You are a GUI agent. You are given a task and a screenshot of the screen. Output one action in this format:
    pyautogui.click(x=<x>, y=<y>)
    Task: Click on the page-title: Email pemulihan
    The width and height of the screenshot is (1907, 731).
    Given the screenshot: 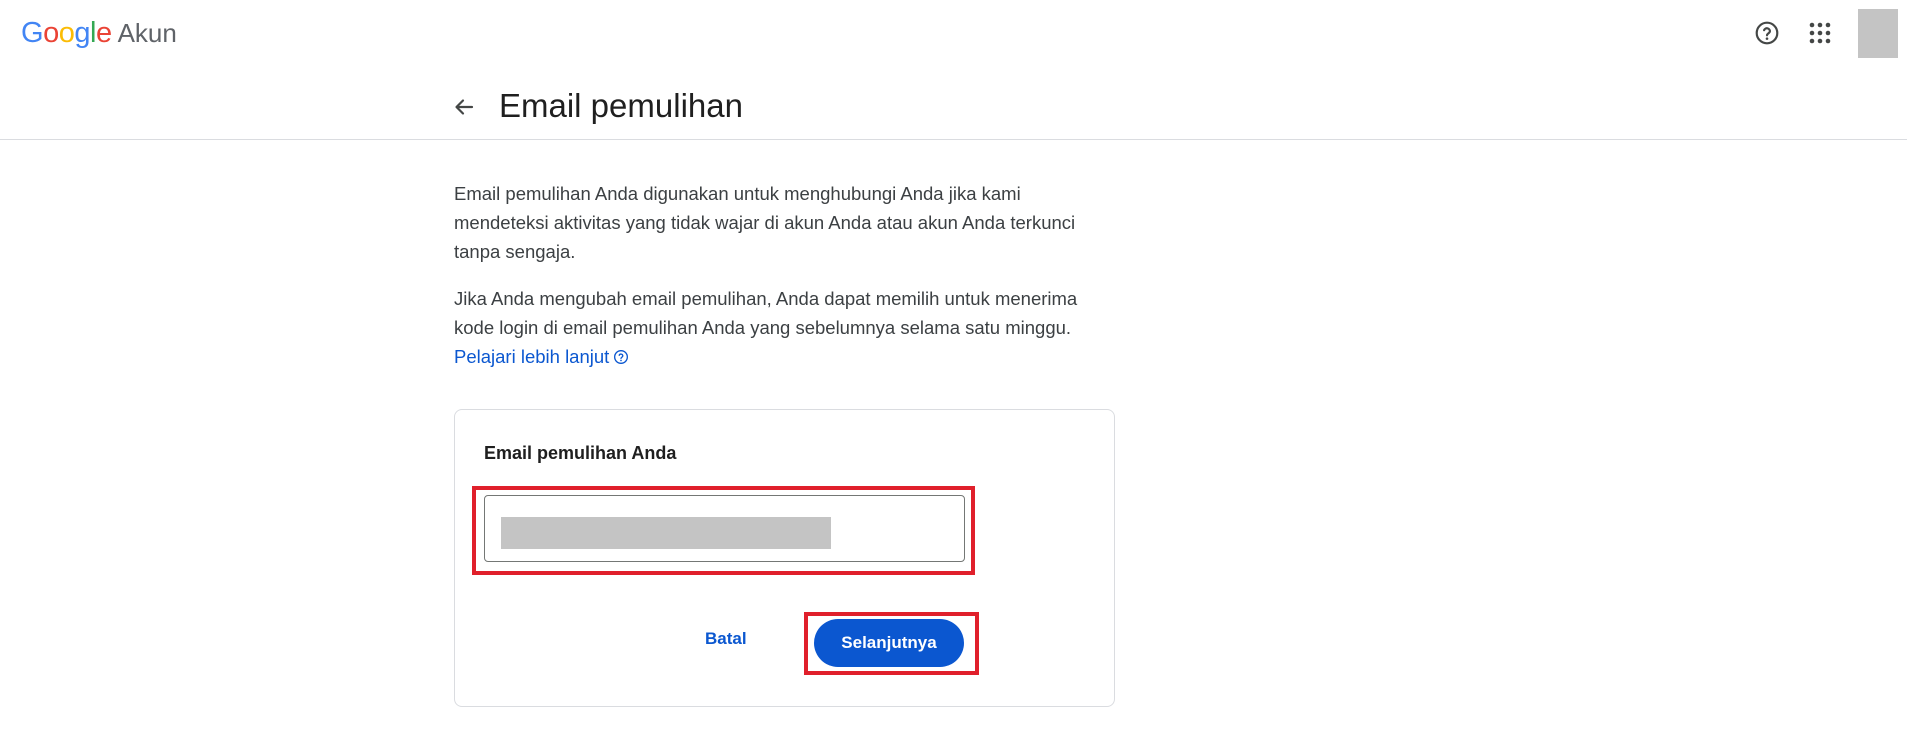 What is the action you would take?
    pyautogui.click(x=621, y=105)
    